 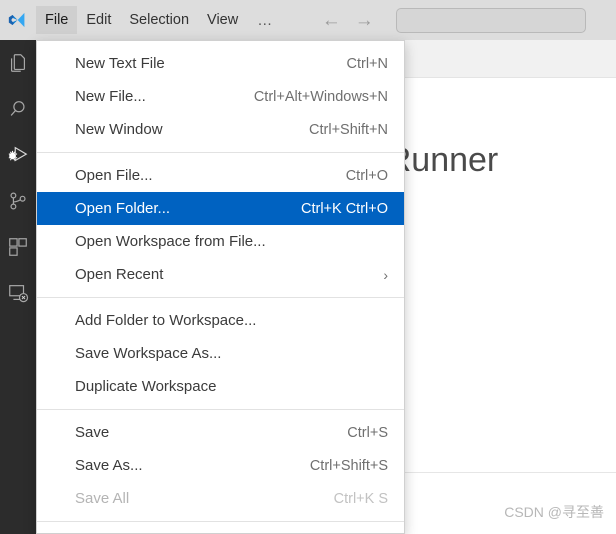 What do you see at coordinates (92, 432) in the screenshot?
I see `menu-item-label: Save` at bounding box center [92, 432].